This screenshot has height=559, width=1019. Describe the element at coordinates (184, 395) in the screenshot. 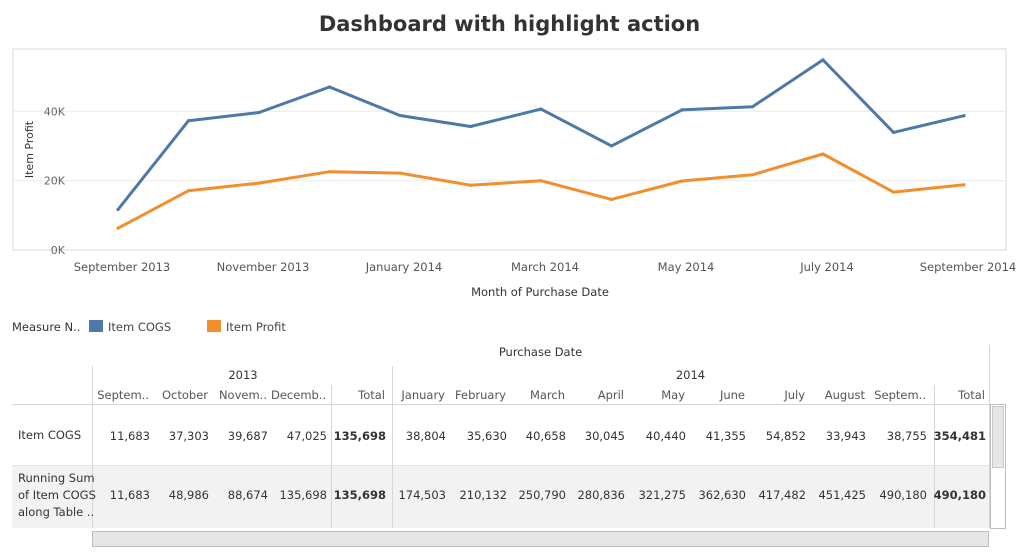

I see `column-header: October` at that location.